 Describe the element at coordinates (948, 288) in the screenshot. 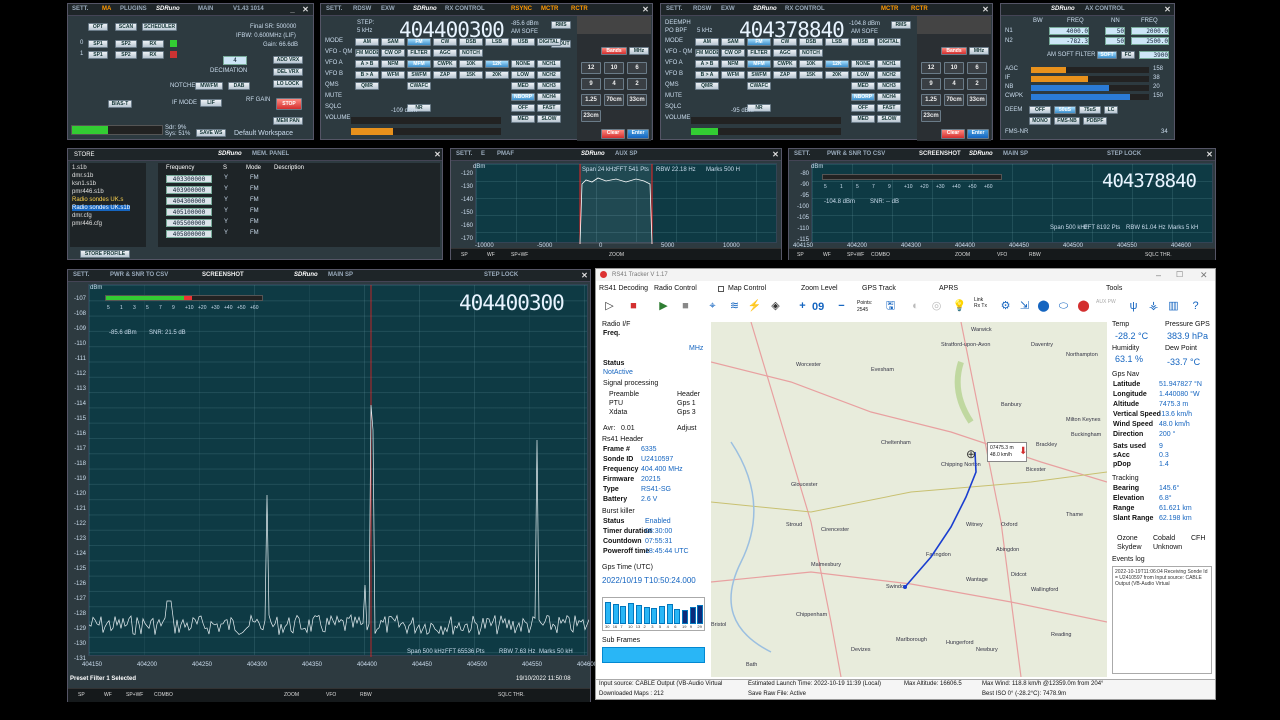

I see `menu-aprs: APRS` at that location.